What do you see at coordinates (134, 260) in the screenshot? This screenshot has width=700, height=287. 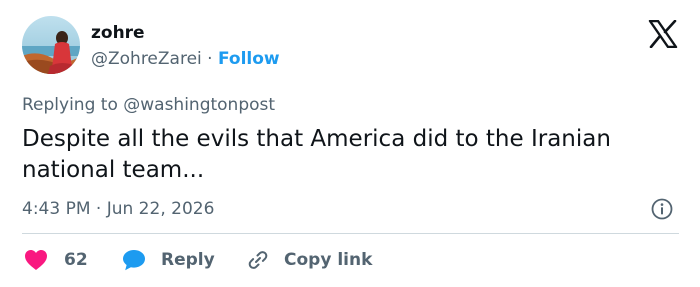 I see `speech-bubble-icon` at bounding box center [134, 260].